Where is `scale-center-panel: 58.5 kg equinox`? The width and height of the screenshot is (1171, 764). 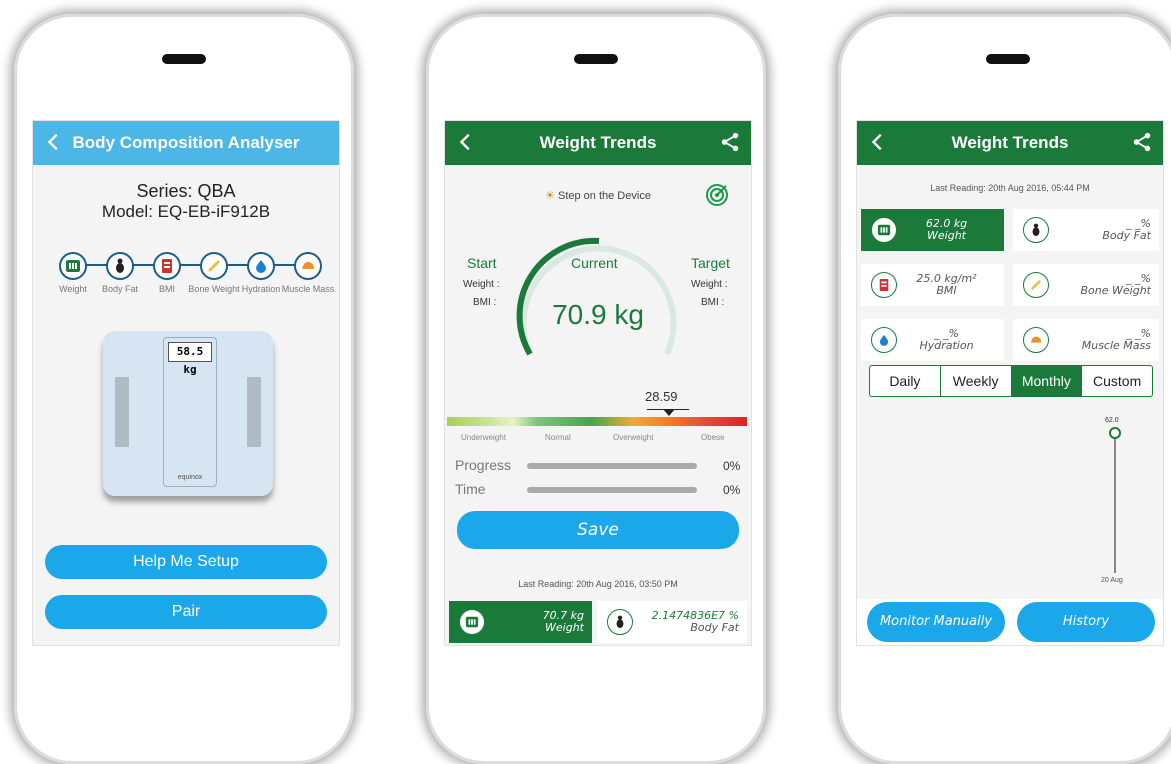 scale-center-panel: 58.5 kg equinox is located at coordinates (190, 412).